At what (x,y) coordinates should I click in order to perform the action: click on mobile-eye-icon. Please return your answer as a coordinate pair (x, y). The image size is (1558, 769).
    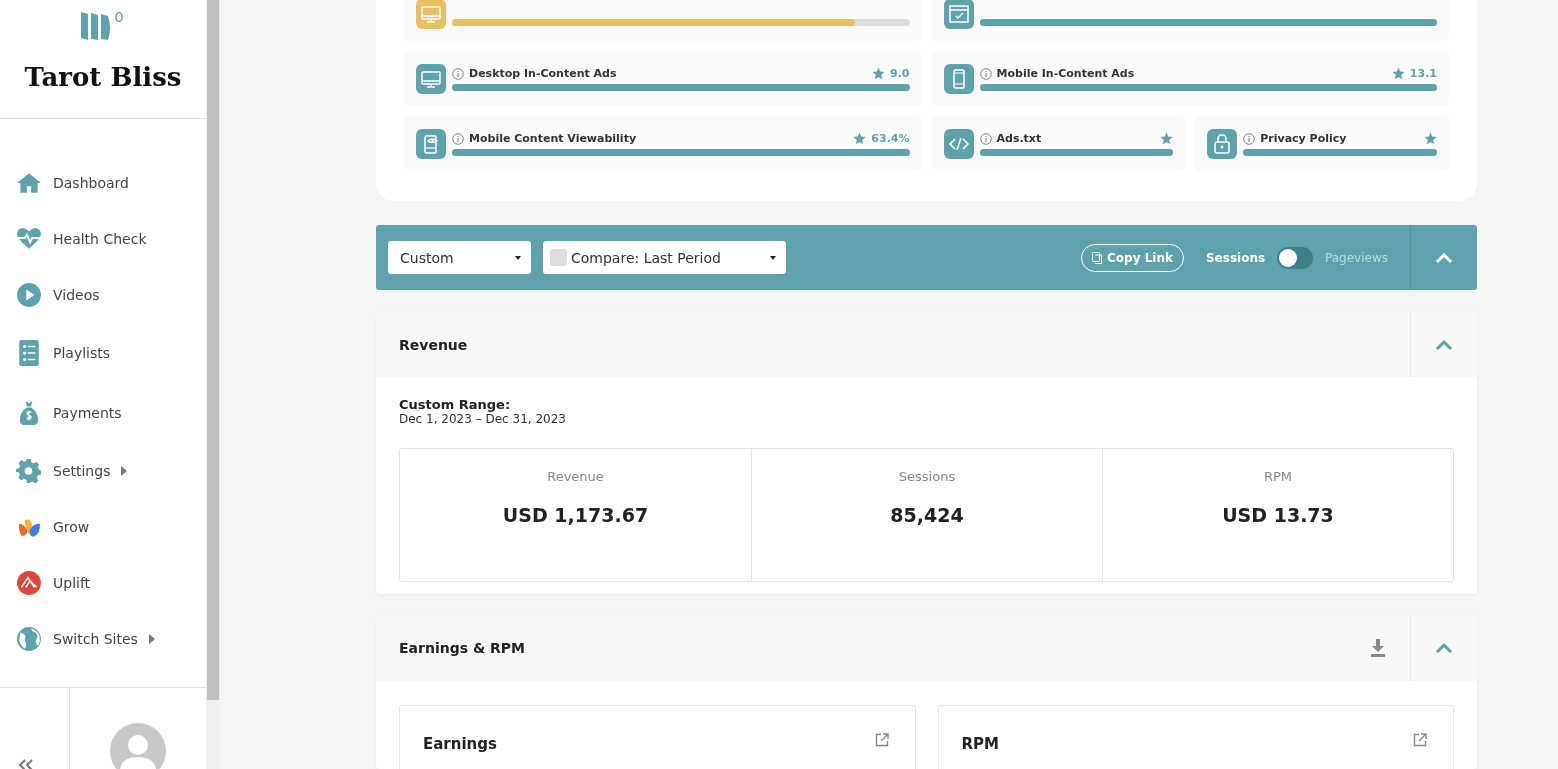
    Looking at the image, I should click on (431, 143).